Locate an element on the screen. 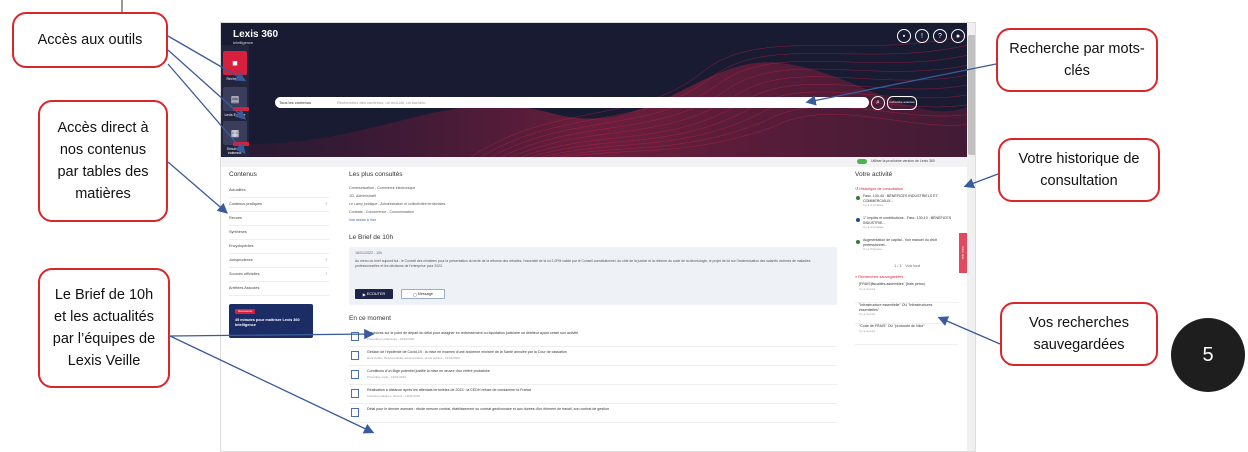 The height and width of the screenshot is (452, 1248). most-consulted-item: Communication - Commerce électronique is located at coordinates (593, 188).